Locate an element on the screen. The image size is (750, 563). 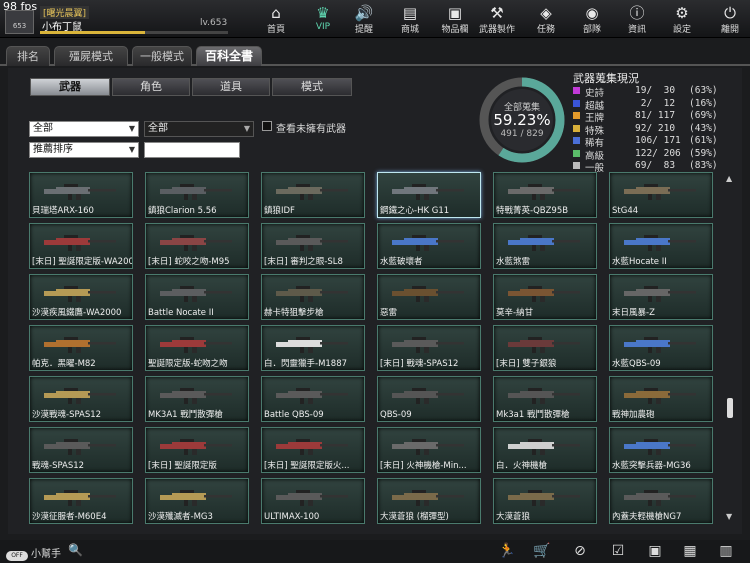
nav-speaker: 🔊 提醒 is located at coordinates (364, 20).